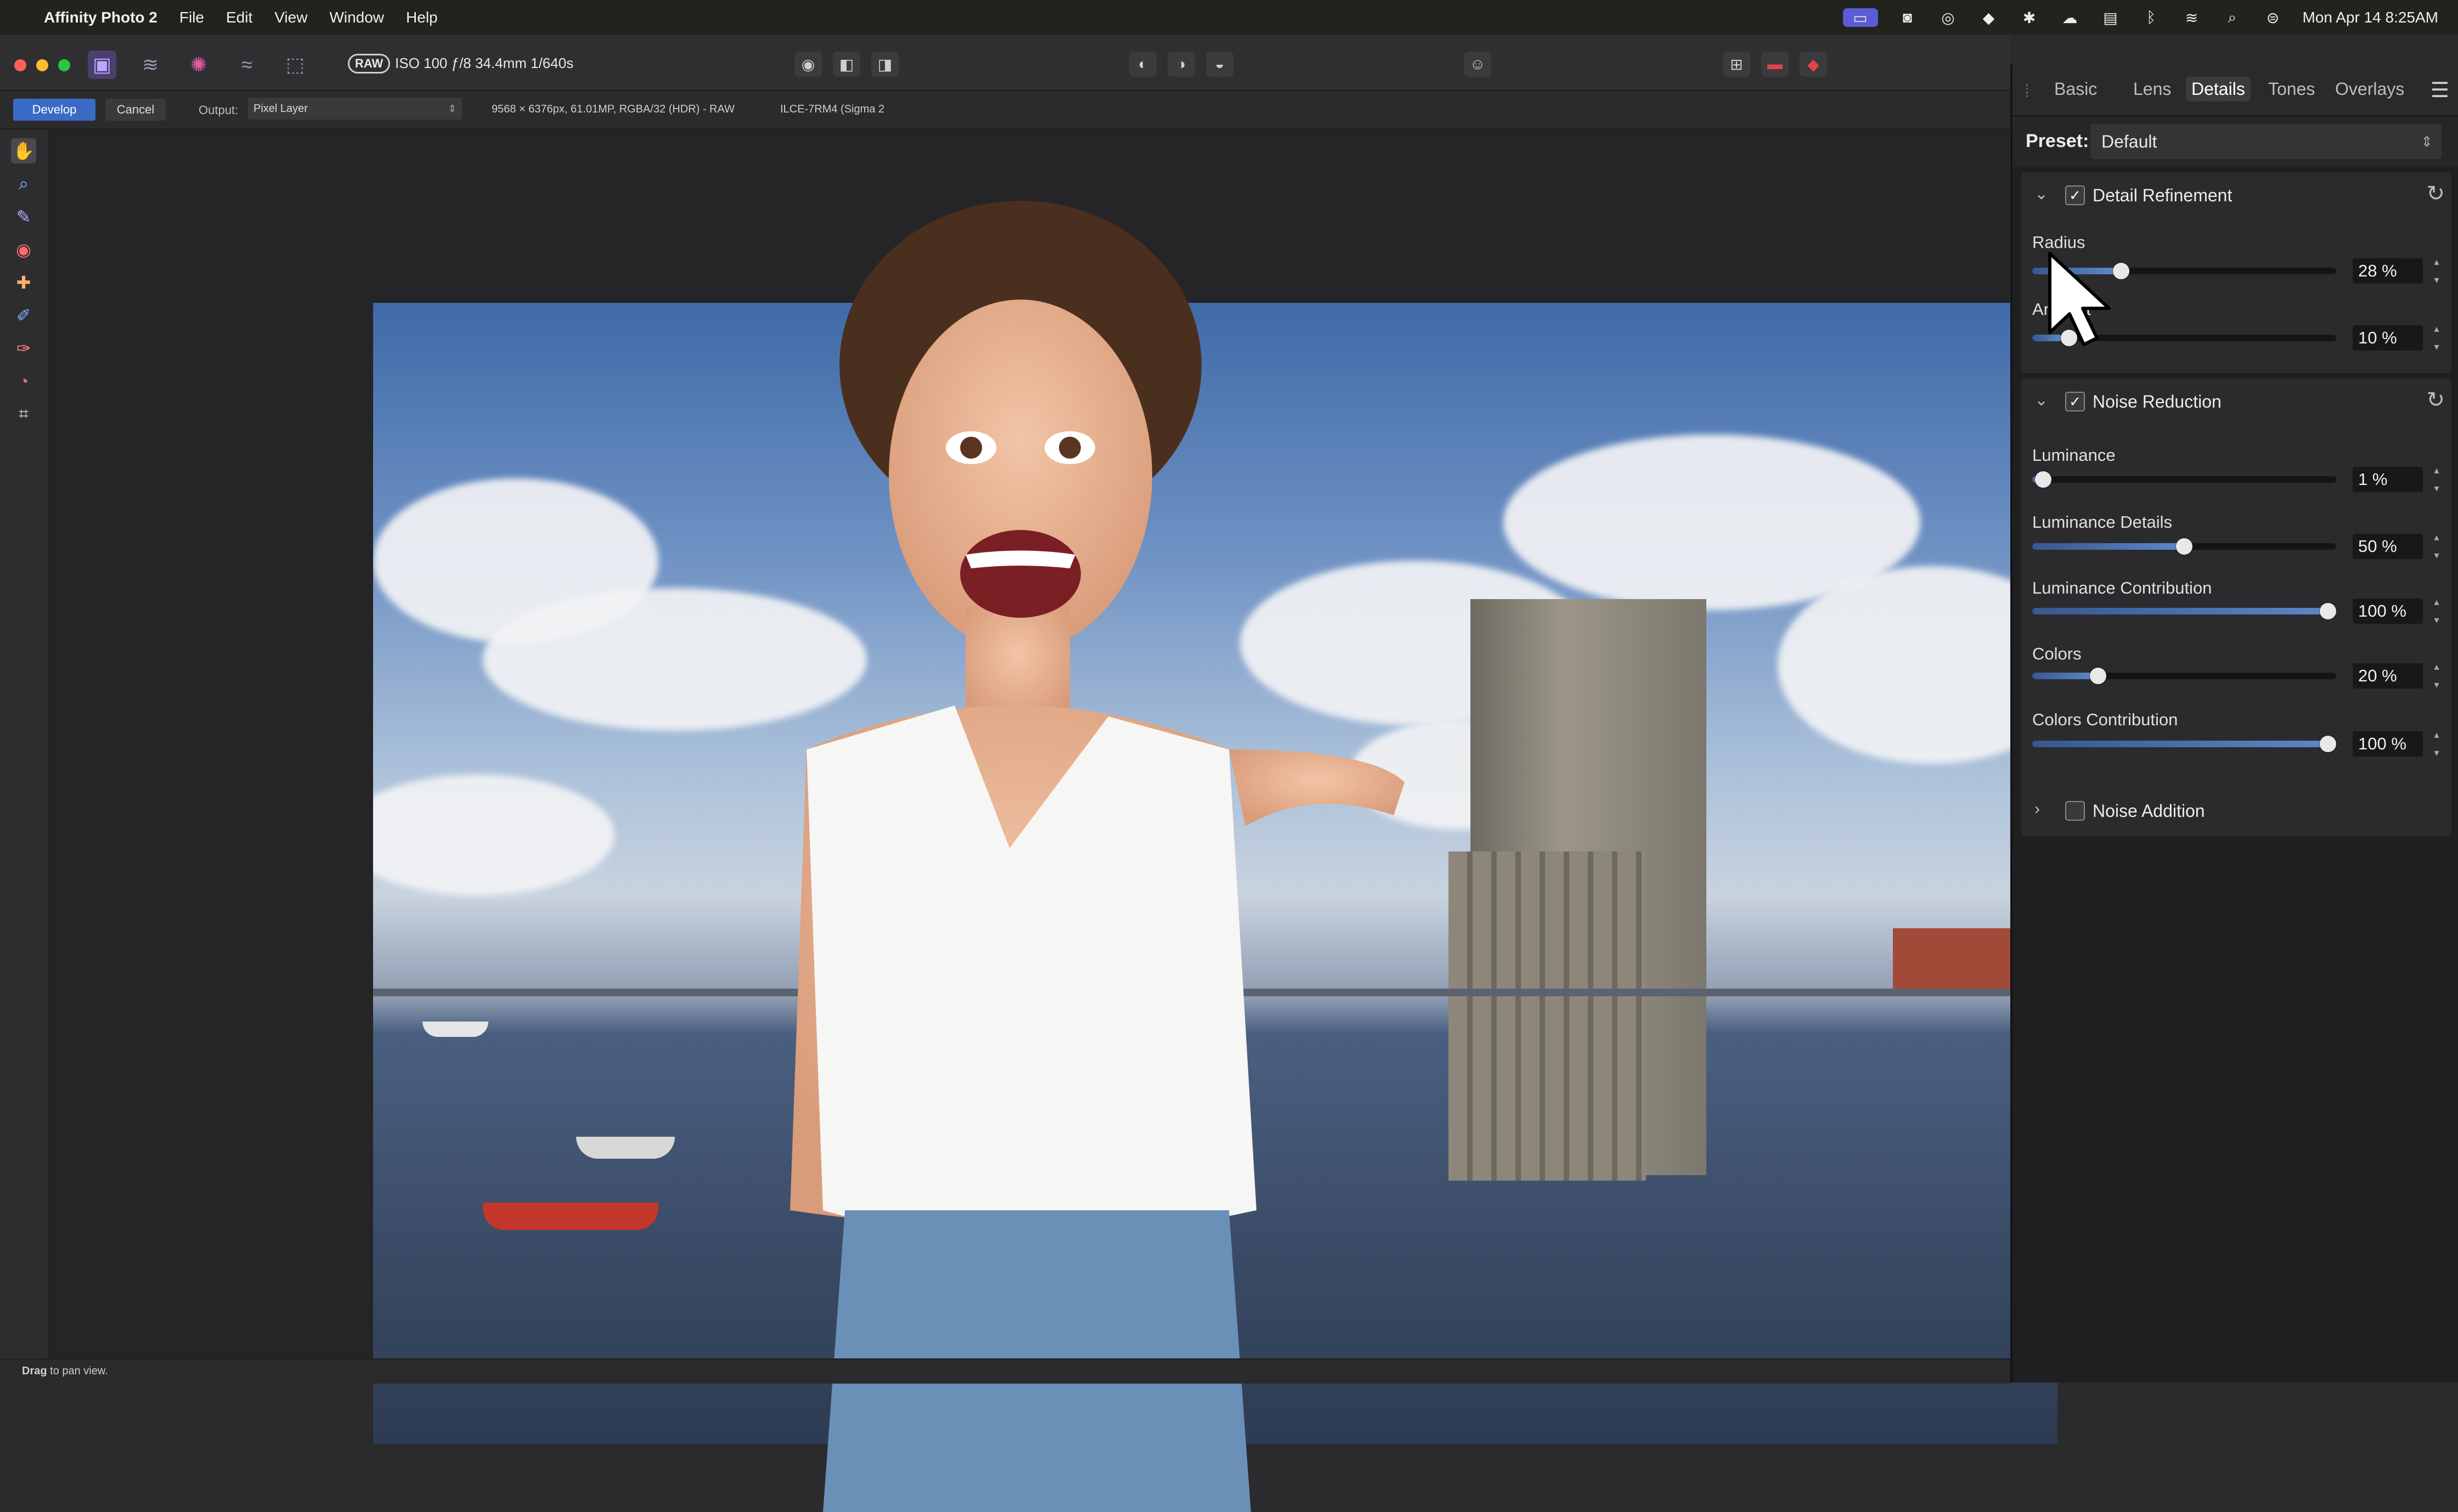 This screenshot has height=1512, width=2458. I want to click on detail-refinement-header: ⌄ ✓ Detail Refinement ↻, so click(2236, 195).